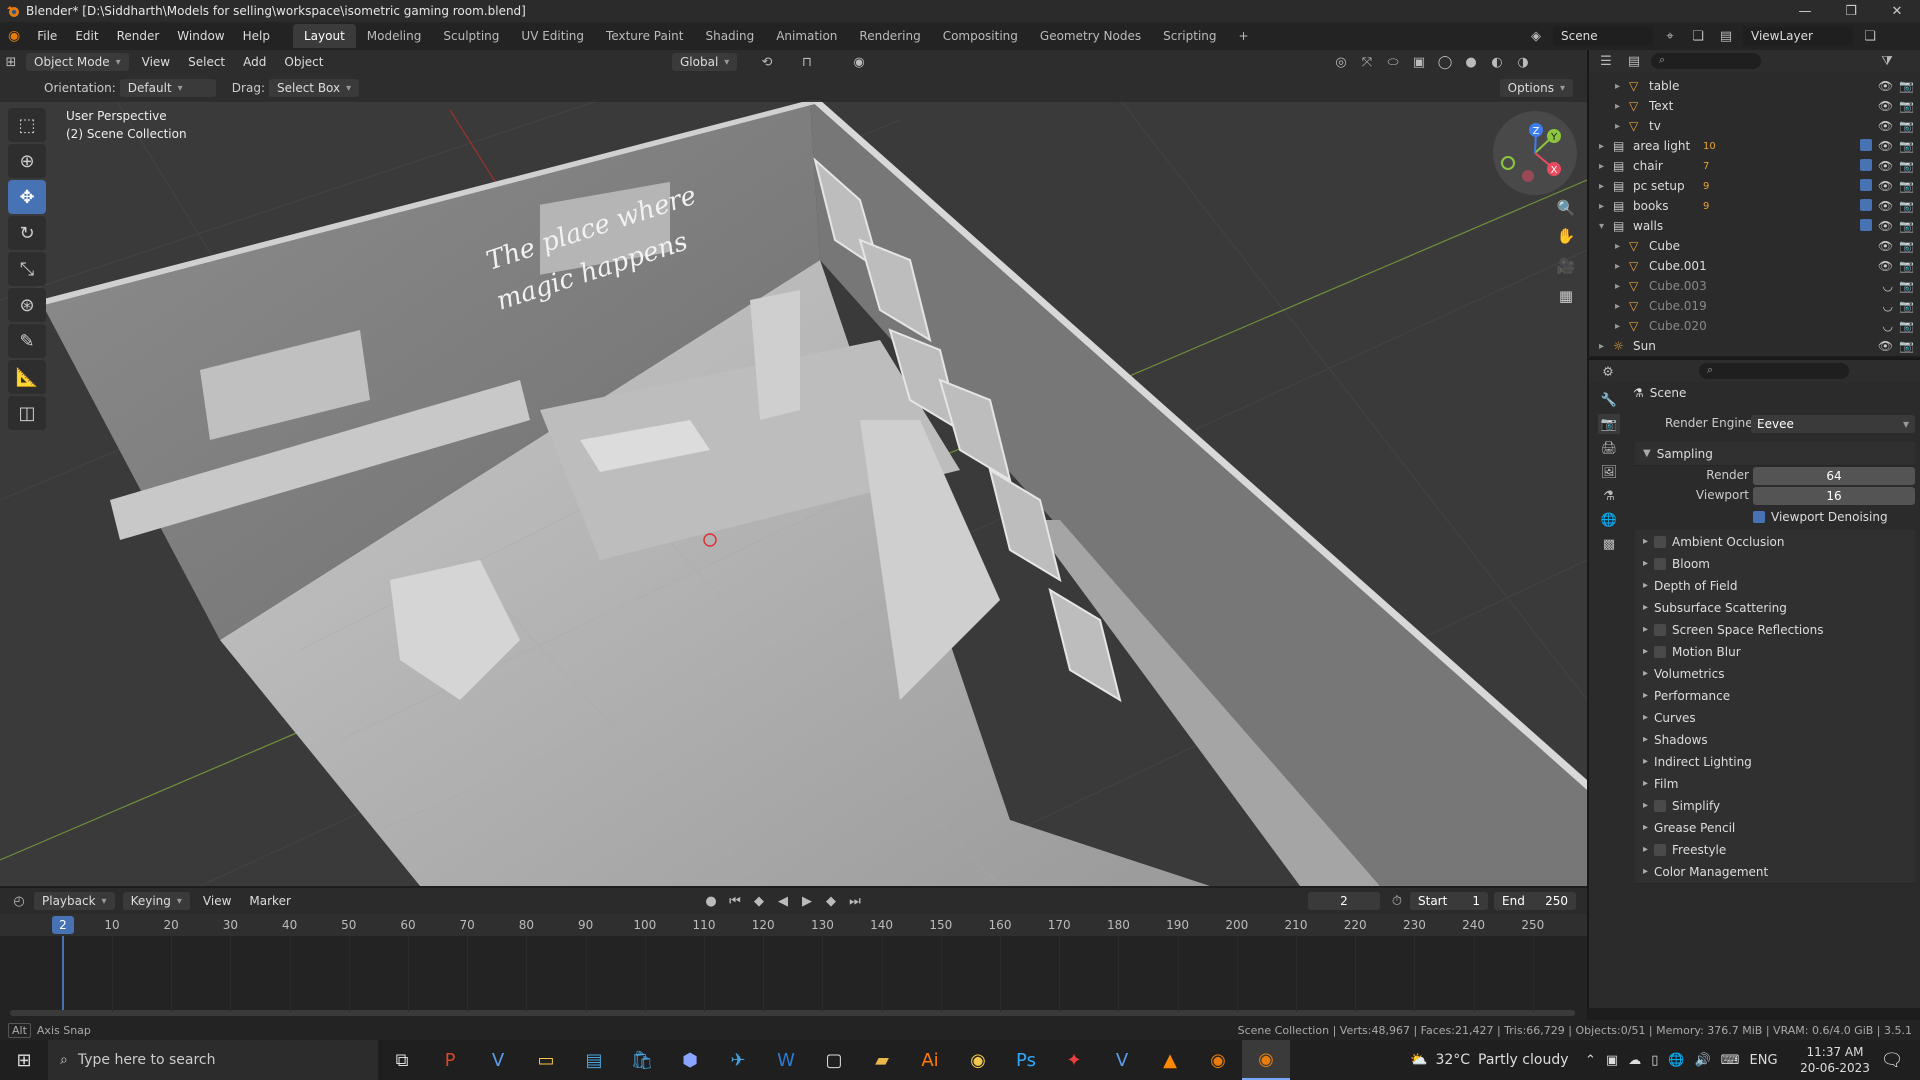 The image size is (1920, 1080). What do you see at coordinates (1445, 62) in the screenshot?
I see `wireframe-shading-icon: ◯` at bounding box center [1445, 62].